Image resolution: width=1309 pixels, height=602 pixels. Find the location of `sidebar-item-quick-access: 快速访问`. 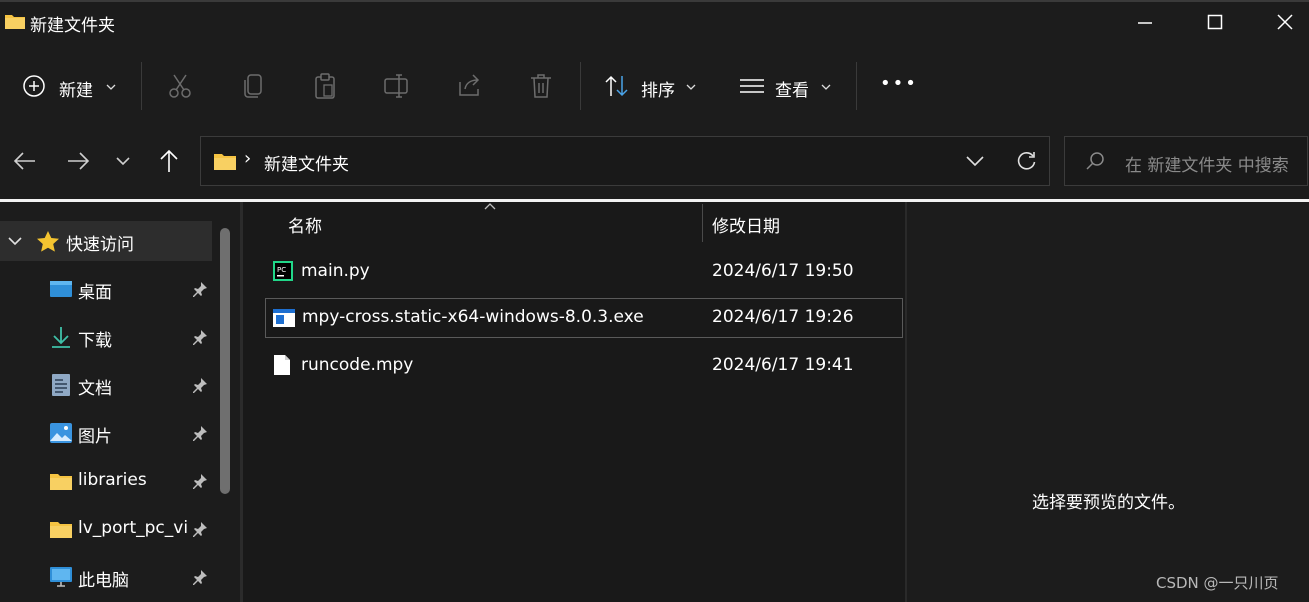

sidebar-item-quick-access: 快速访问 is located at coordinates (106, 241).